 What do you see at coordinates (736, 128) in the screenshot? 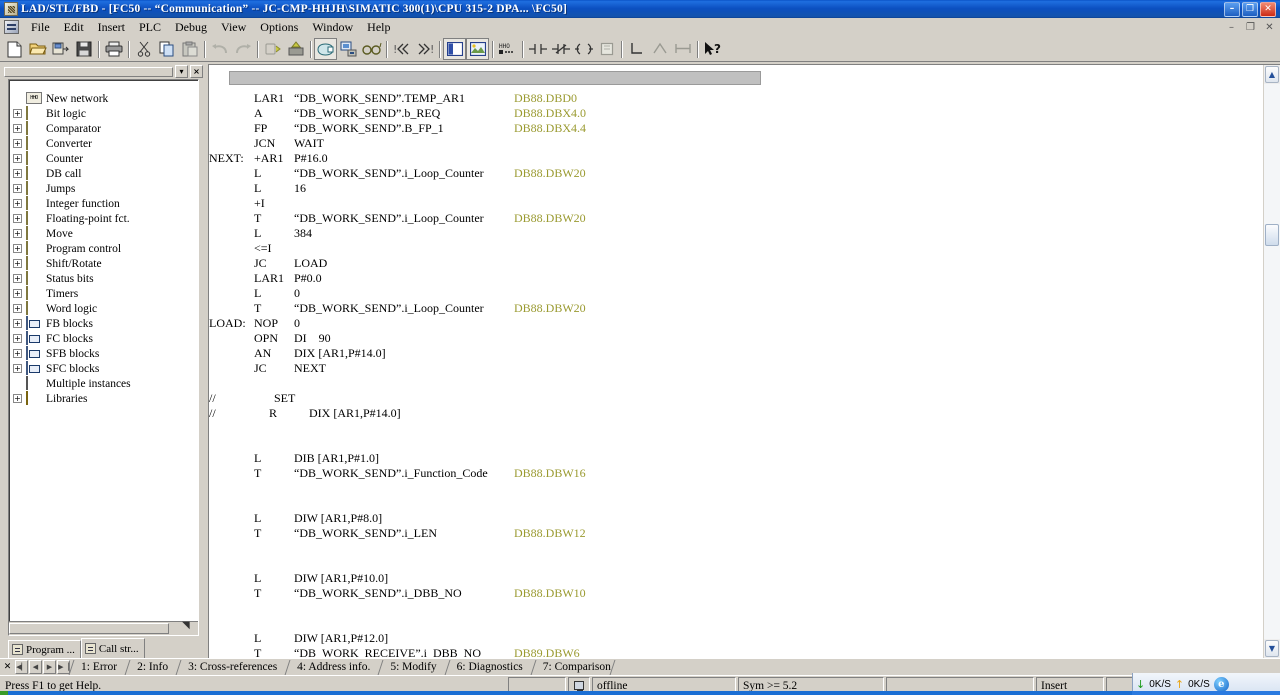
I see `code-line: FP “DB_WORK_SEND”.B_FP_1 DB88.DBX4.4` at bounding box center [736, 128].